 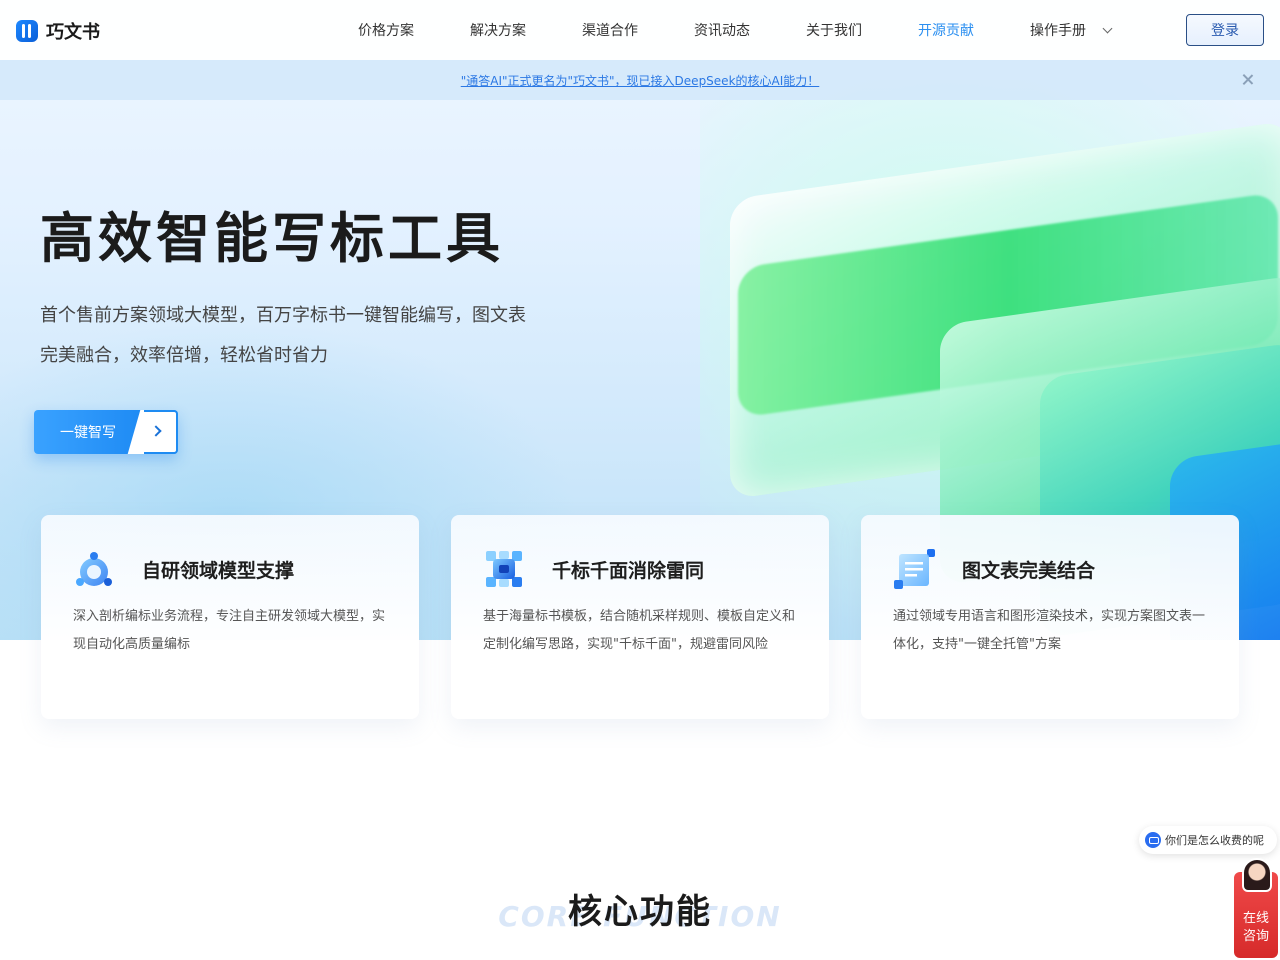 I want to click on logo-icon, so click(x=27, y=31).